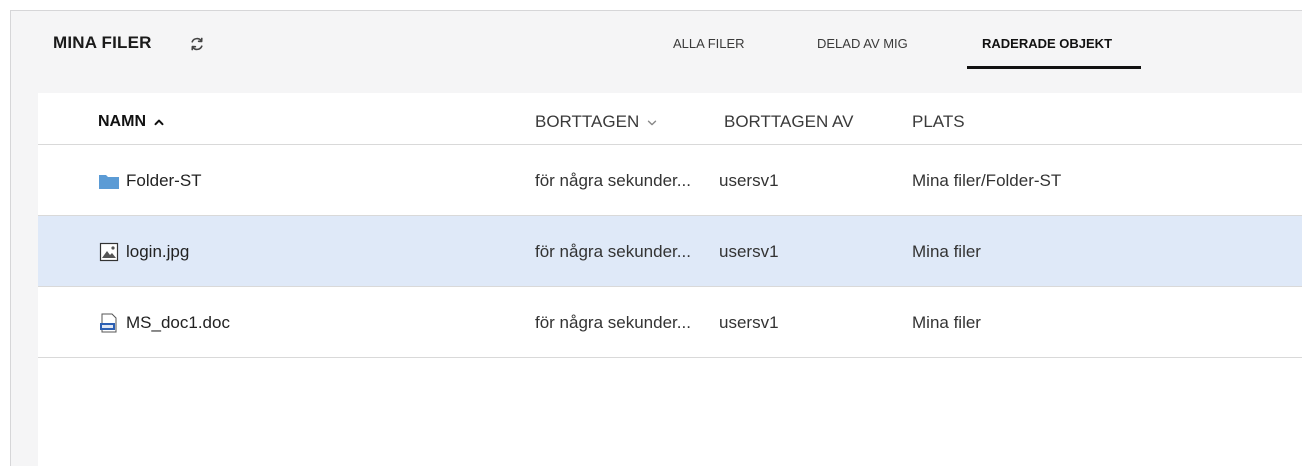  I want to click on tab-alla-filer: ALLA FILER, so click(709, 43).